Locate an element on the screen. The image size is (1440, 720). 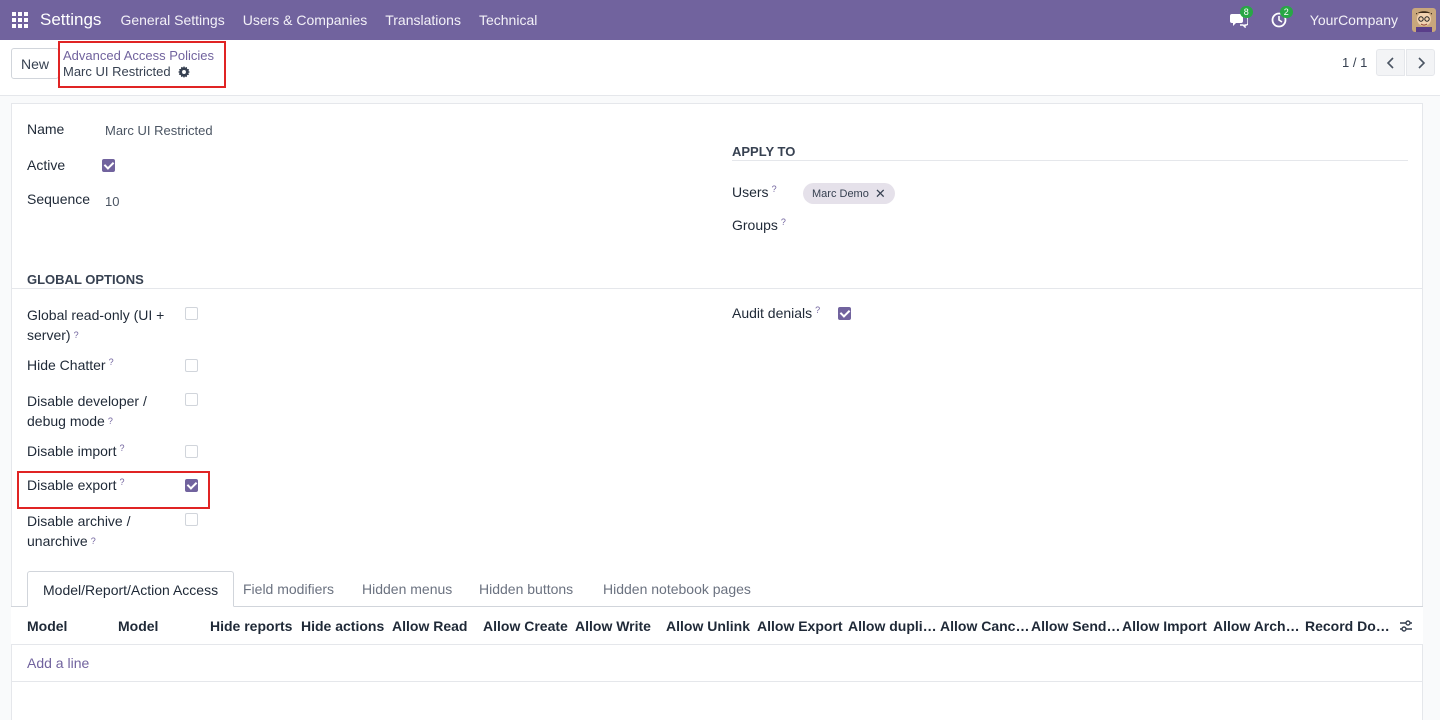
hide-chatter-label-text: Hide Chatter is located at coordinates (66, 365).